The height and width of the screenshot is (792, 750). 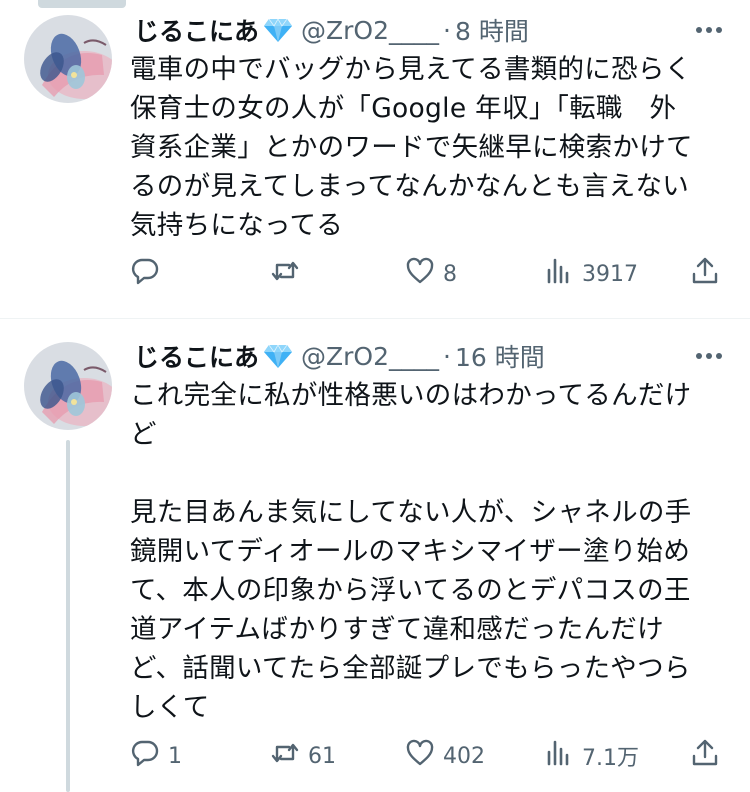 I want to click on like-button: 402, so click(x=445, y=756).